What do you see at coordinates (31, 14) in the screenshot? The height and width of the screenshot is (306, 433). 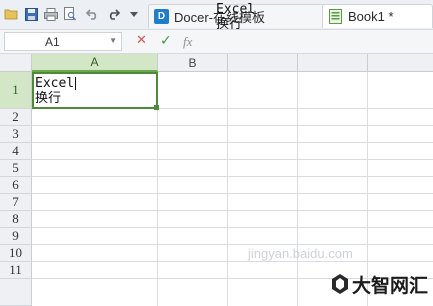 I see `save-icon` at bounding box center [31, 14].